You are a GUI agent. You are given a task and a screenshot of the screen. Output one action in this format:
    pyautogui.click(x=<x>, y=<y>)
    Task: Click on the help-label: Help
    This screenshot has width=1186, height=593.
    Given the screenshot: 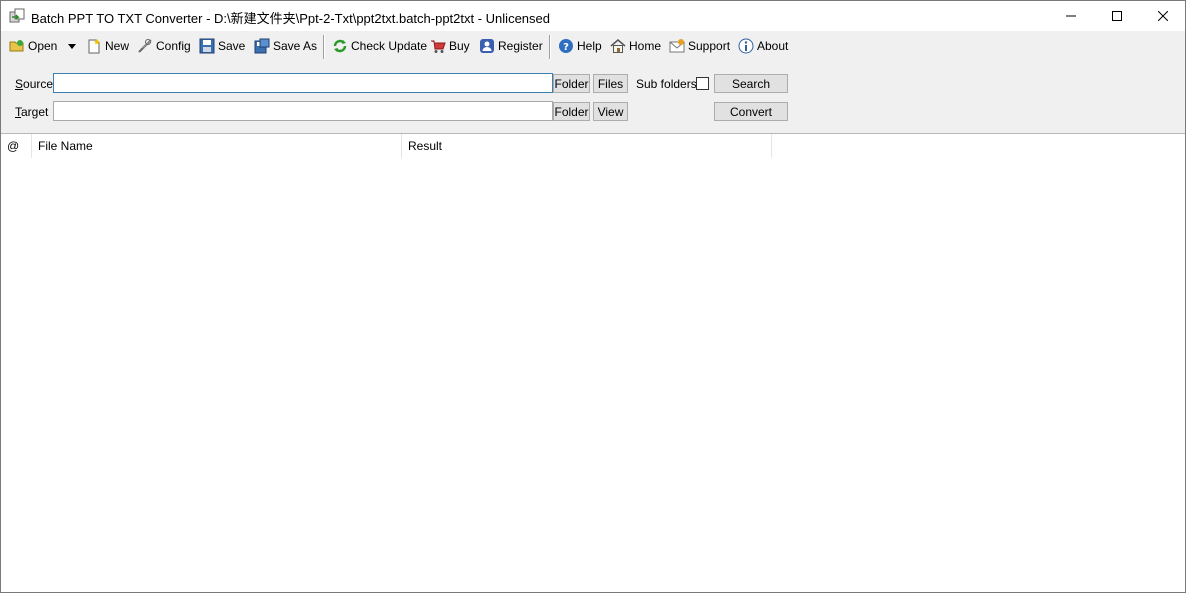 What is the action you would take?
    pyautogui.click(x=589, y=46)
    